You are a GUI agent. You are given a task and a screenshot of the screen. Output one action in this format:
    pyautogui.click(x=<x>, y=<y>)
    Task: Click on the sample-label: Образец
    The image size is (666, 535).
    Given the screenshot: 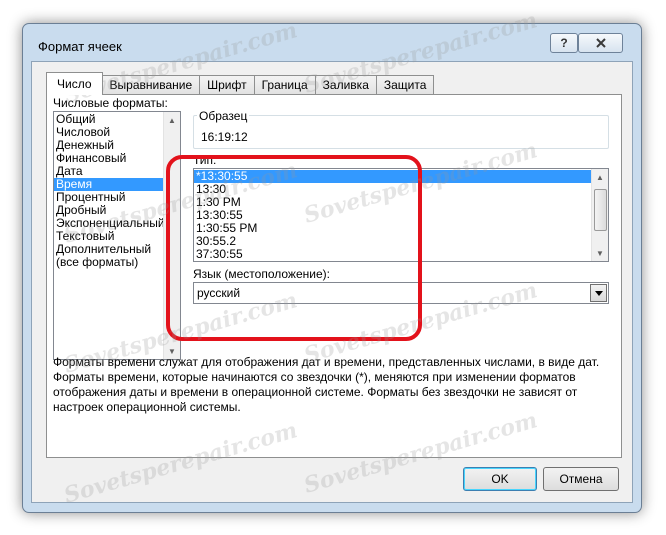 What is the action you would take?
    pyautogui.click(x=223, y=116)
    